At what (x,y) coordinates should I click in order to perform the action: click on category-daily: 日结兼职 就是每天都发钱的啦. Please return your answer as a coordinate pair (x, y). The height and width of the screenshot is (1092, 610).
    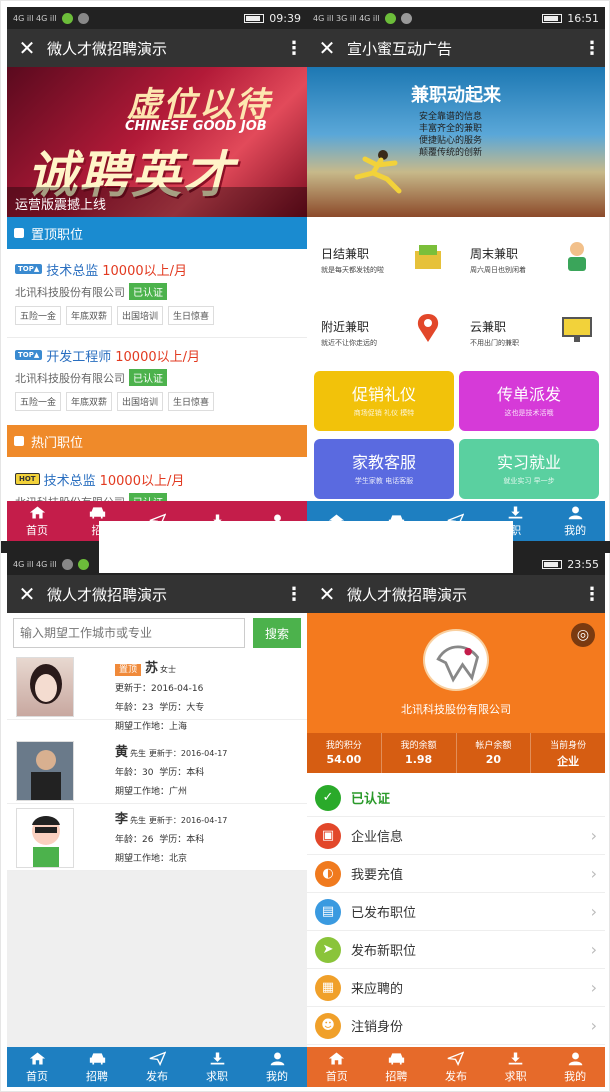
    Looking at the image, I should click on (381, 253).